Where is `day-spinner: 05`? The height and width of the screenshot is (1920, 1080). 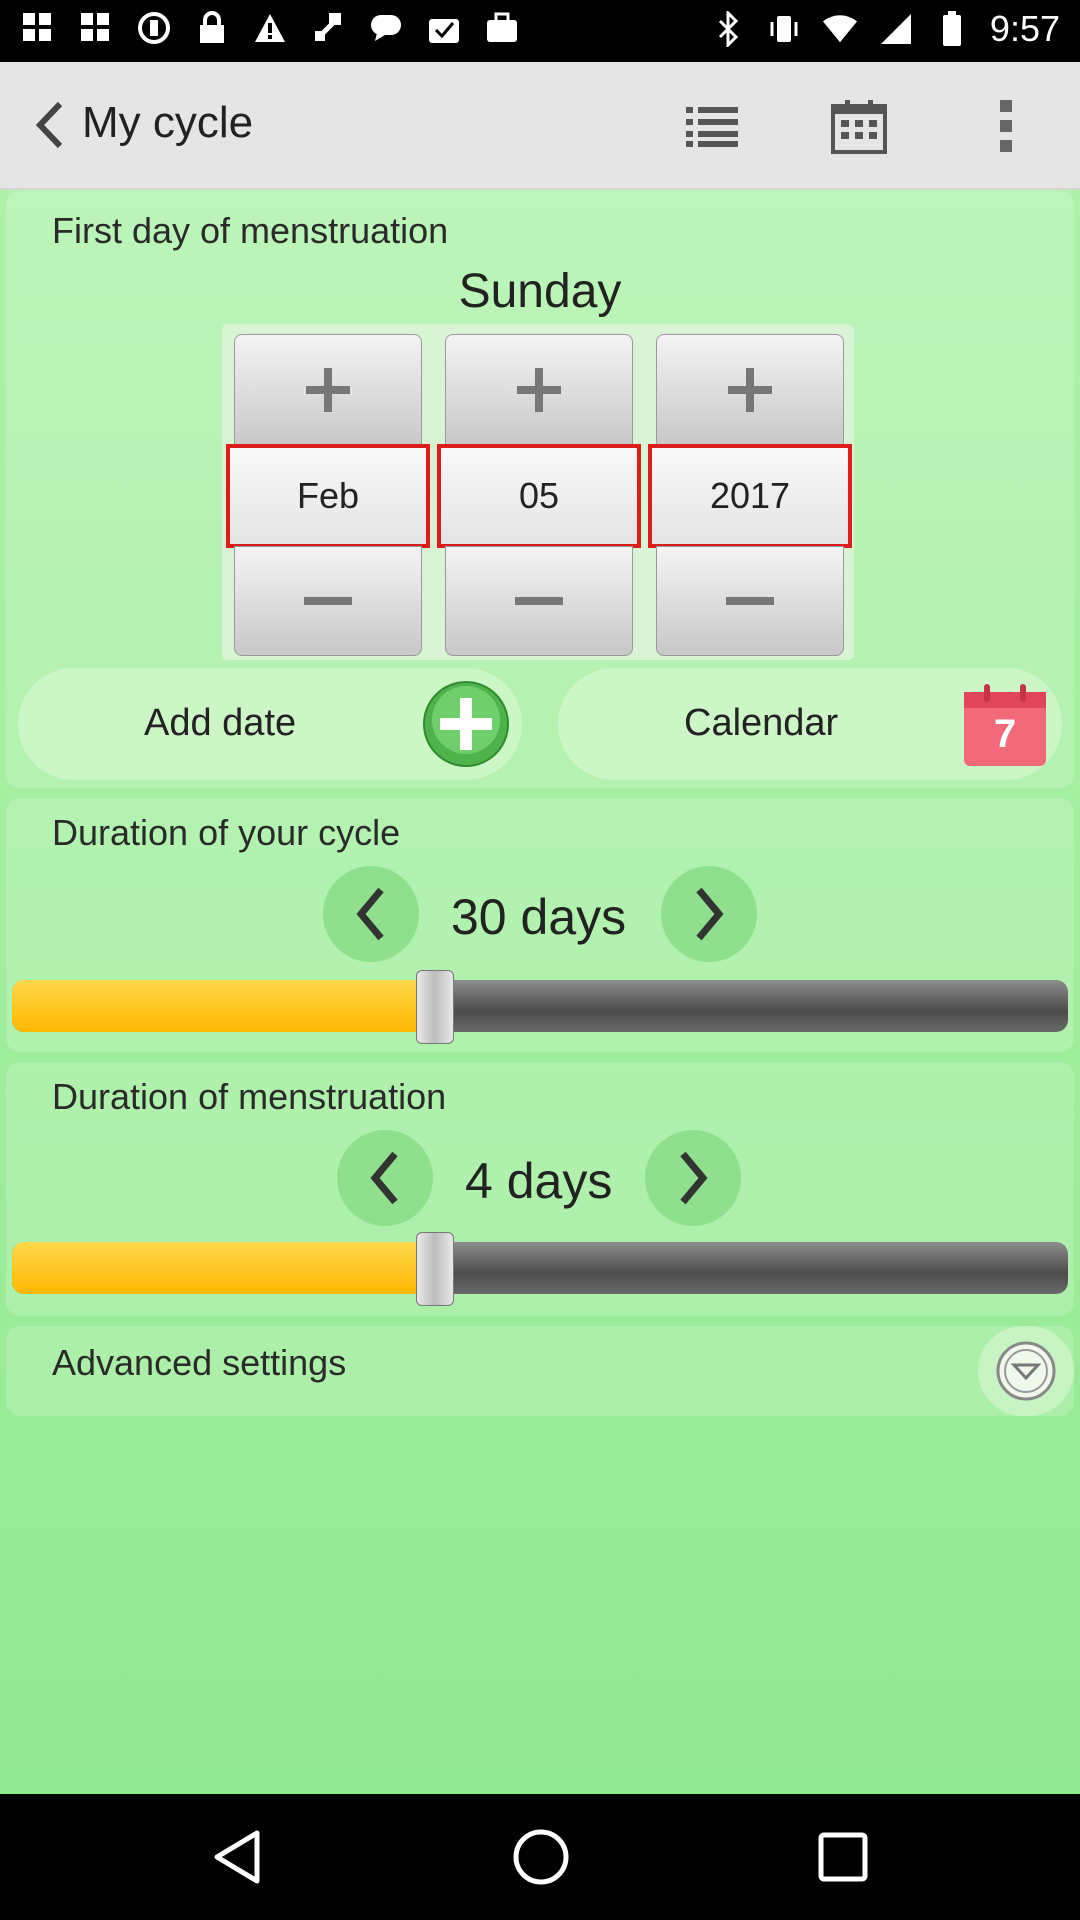
day-spinner: 05 is located at coordinates (539, 495).